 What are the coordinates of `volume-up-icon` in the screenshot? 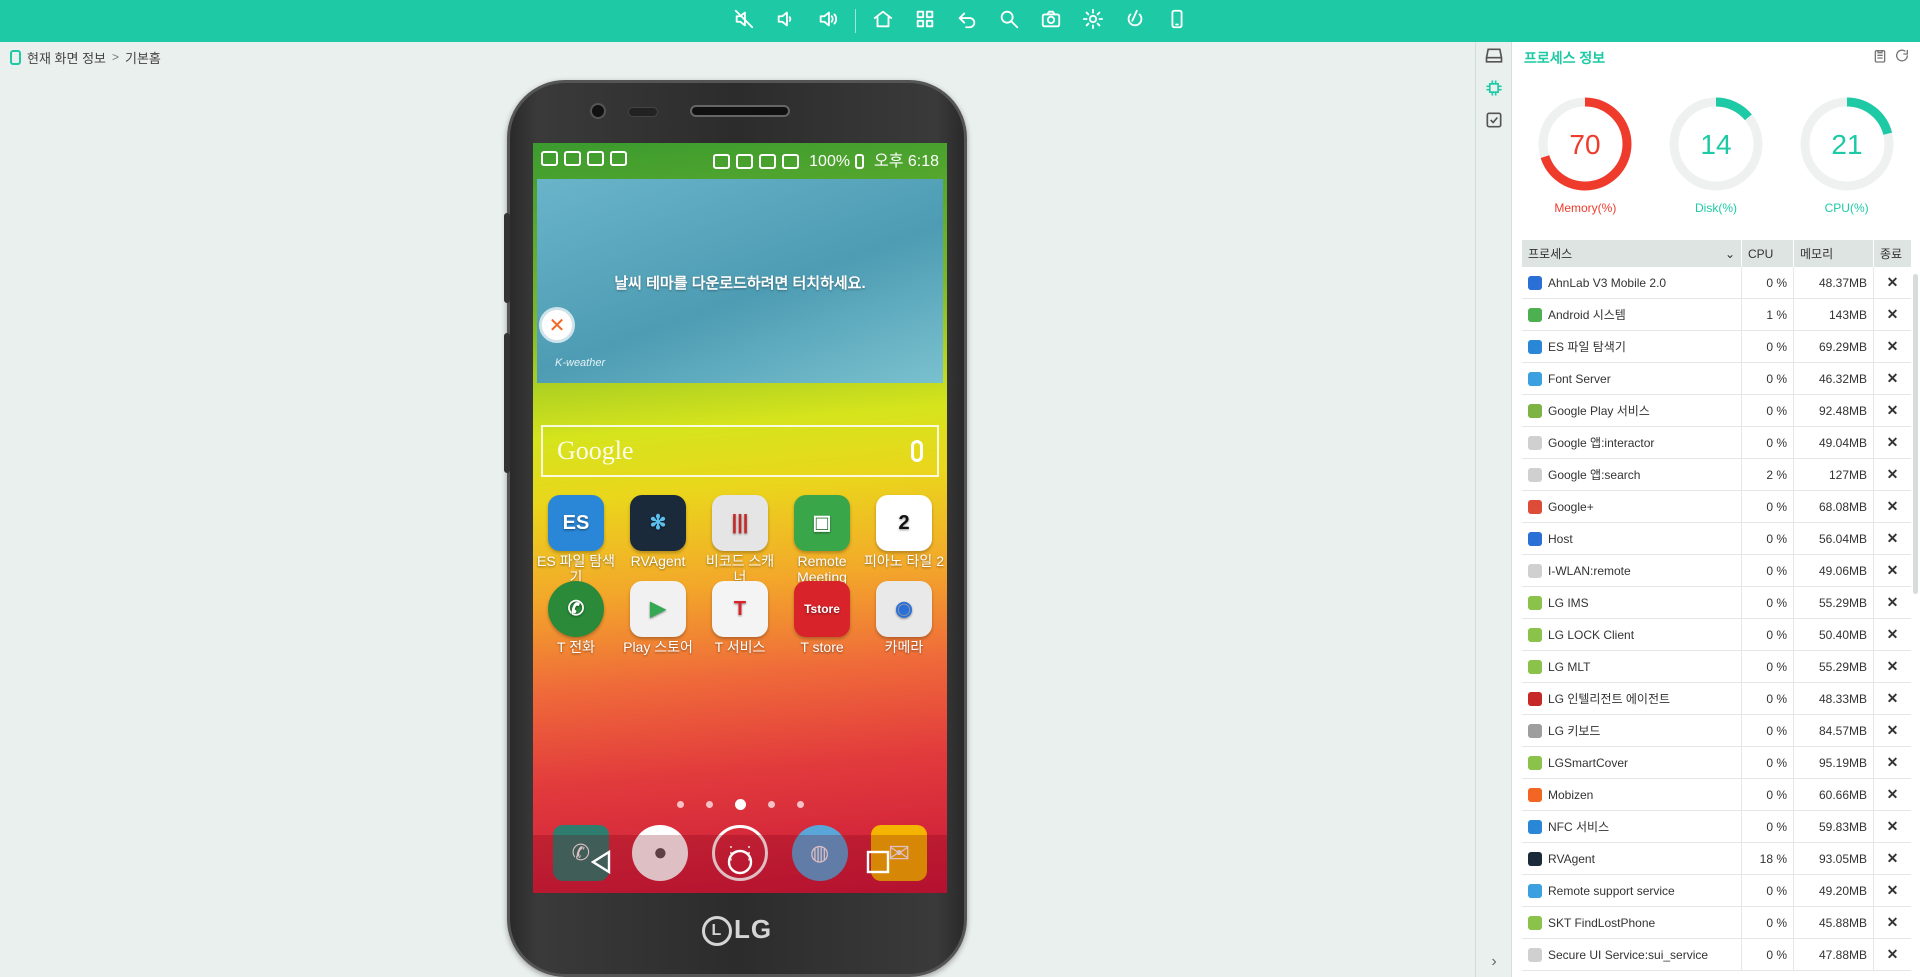 It's located at (828, 21).